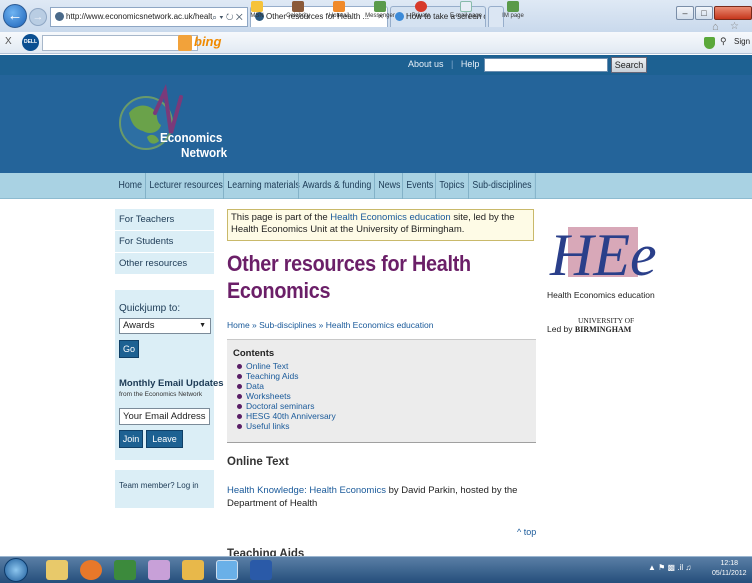 Image resolution: width=752 pixels, height=583 pixels. I want to click on start-button, so click(16, 570).